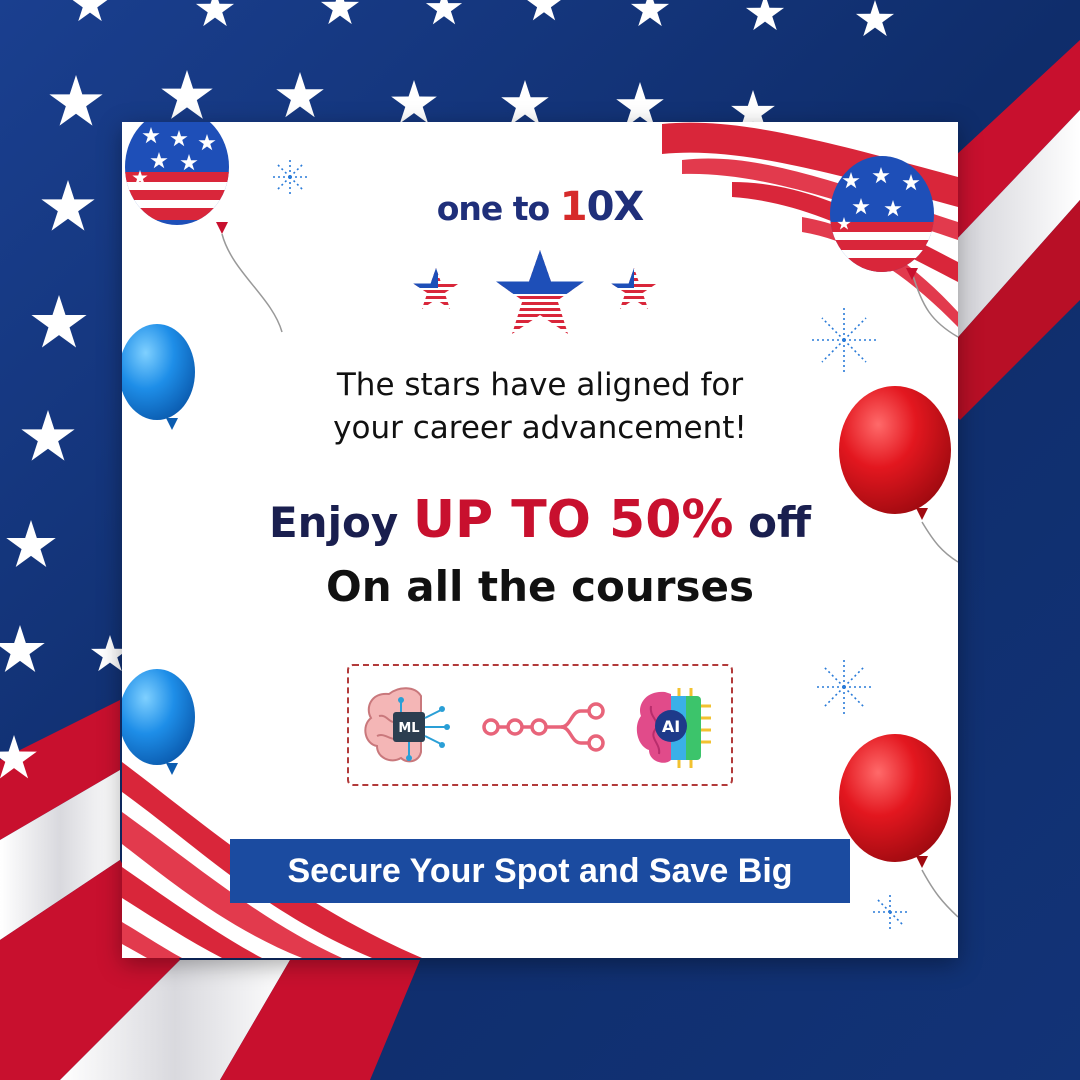  I want to click on flag-balloon-right, so click(894, 247).